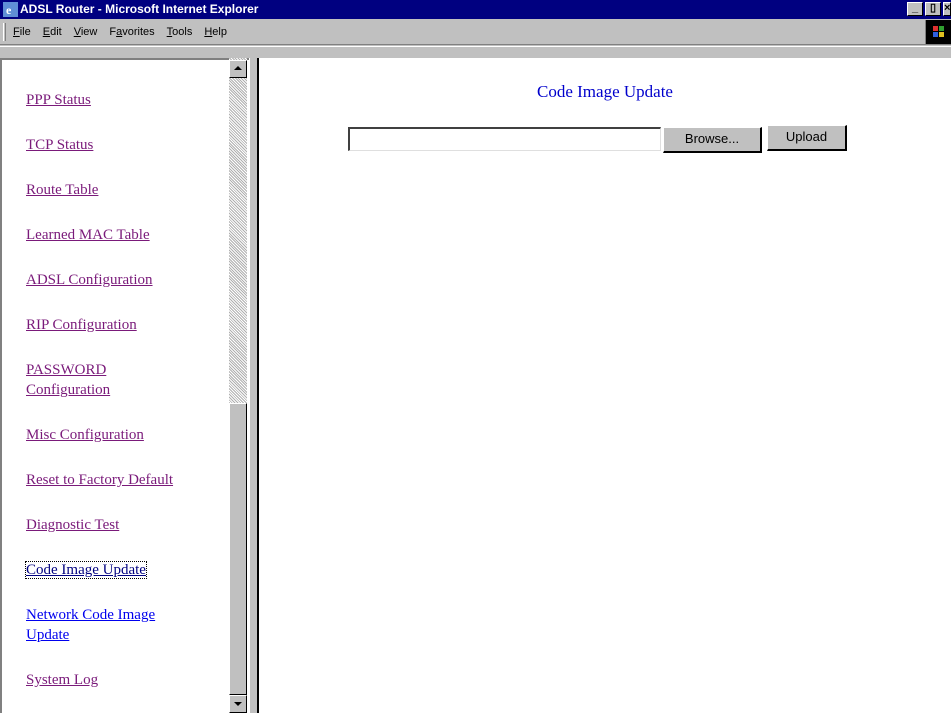 The width and height of the screenshot is (951, 713). Describe the element at coordinates (85, 435) in the screenshot. I see `nav-link-label: Misc Configuration` at that location.